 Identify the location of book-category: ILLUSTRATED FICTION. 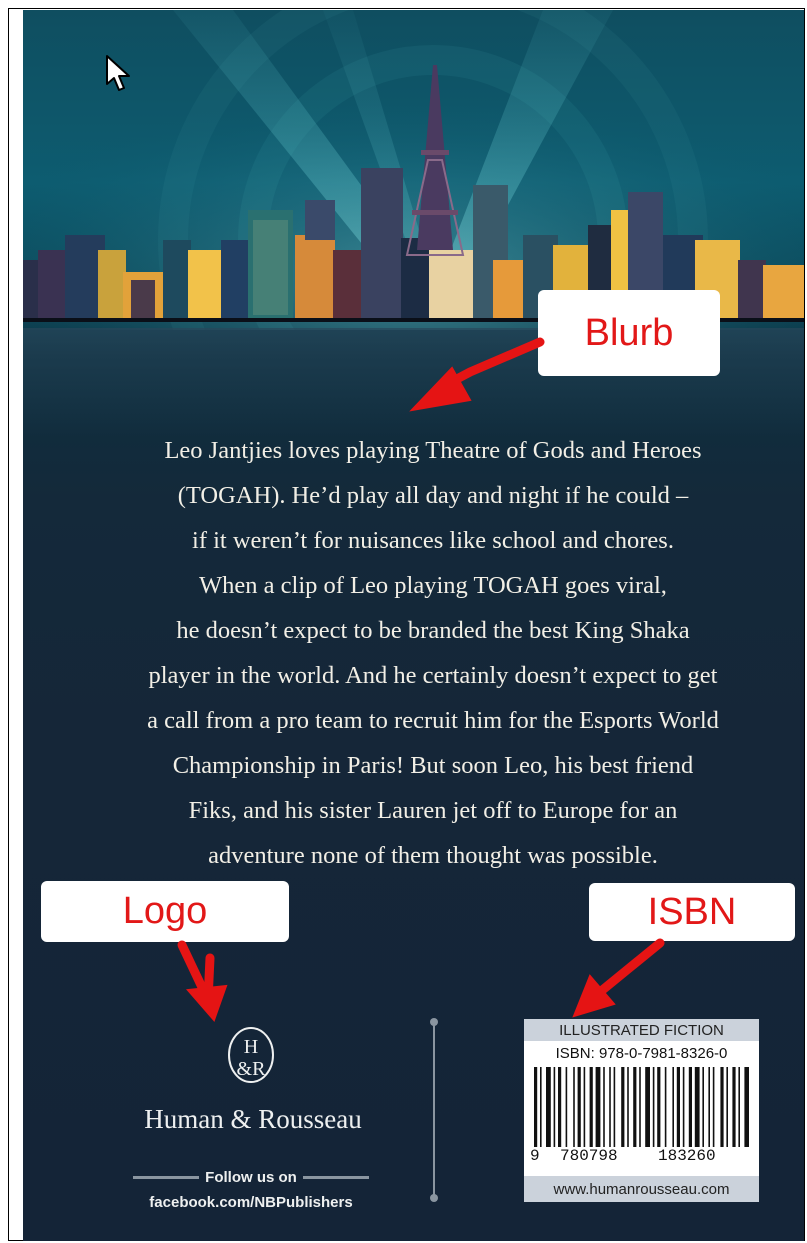
(641, 1030).